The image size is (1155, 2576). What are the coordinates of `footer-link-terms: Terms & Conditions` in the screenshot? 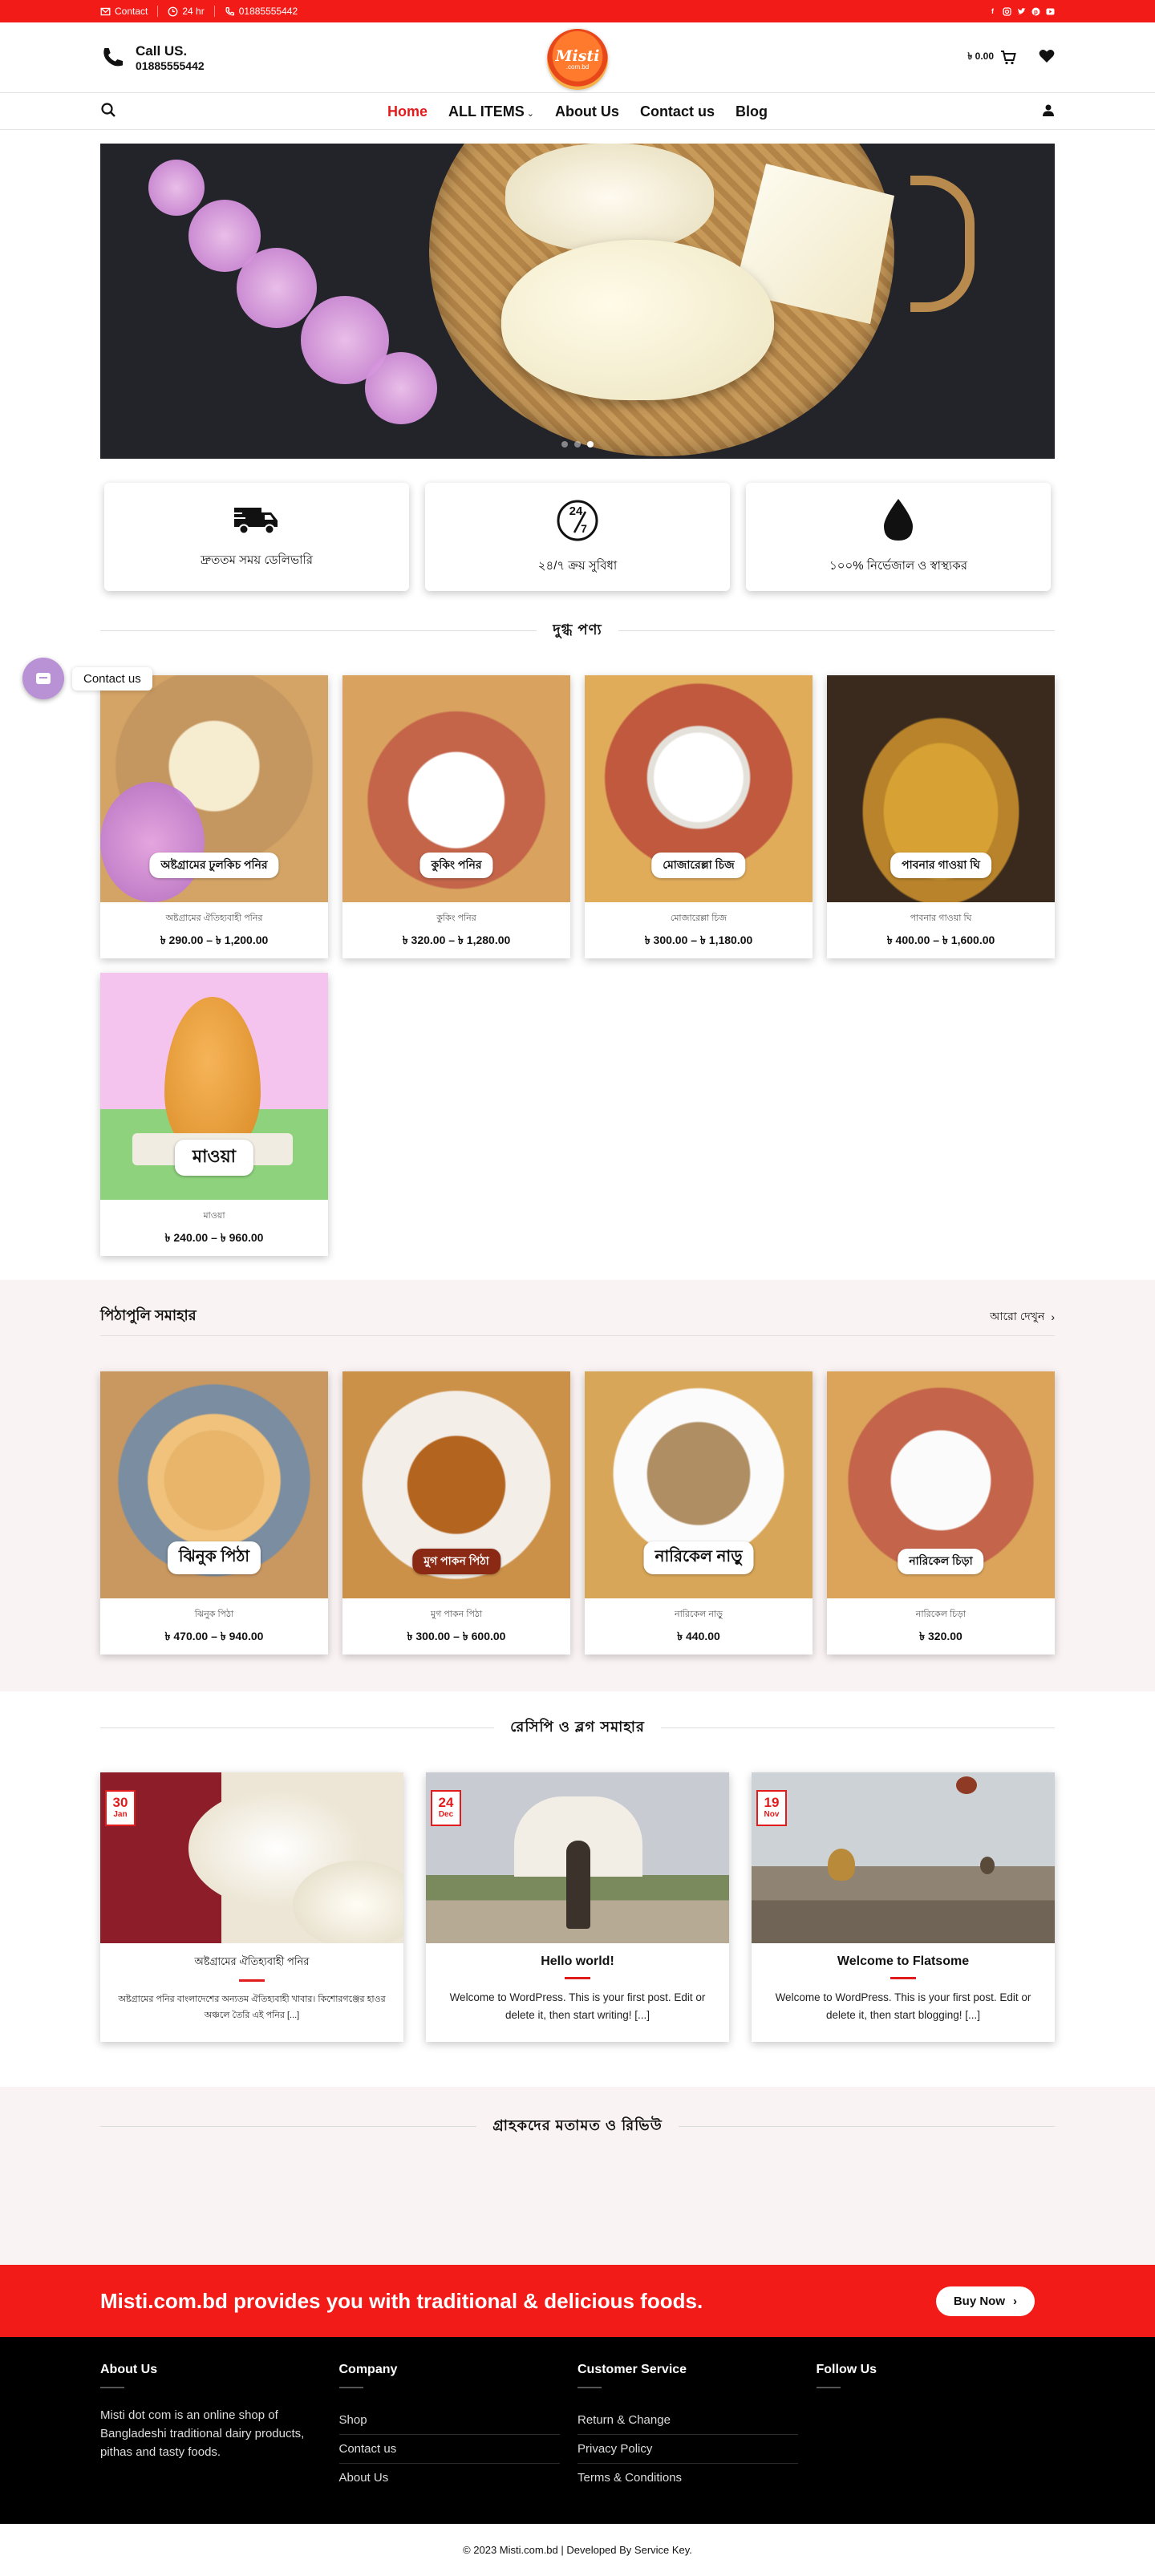 It's located at (688, 2478).